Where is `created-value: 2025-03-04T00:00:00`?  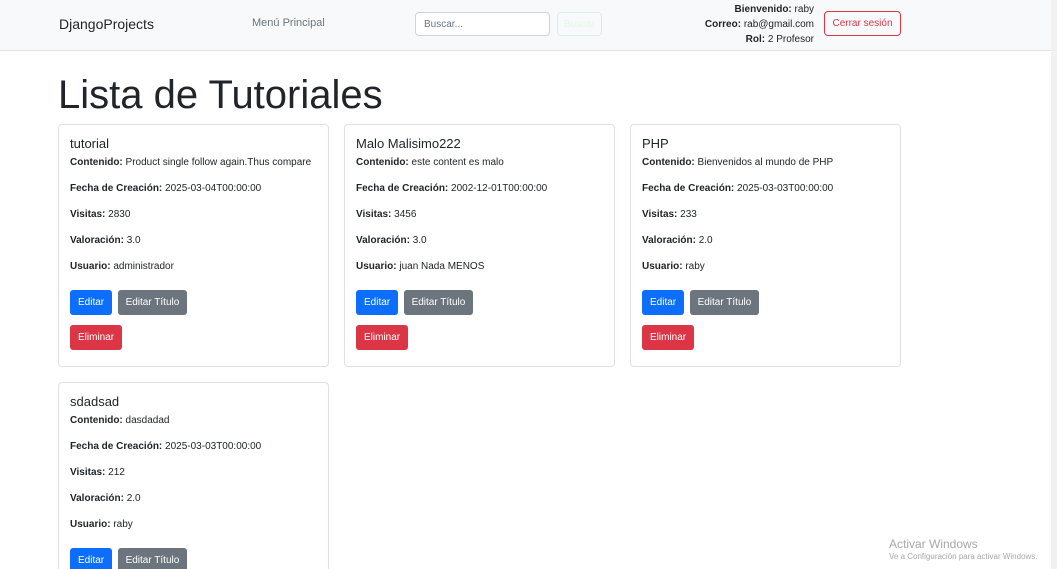 created-value: 2025-03-04T00:00:00 is located at coordinates (213, 188).